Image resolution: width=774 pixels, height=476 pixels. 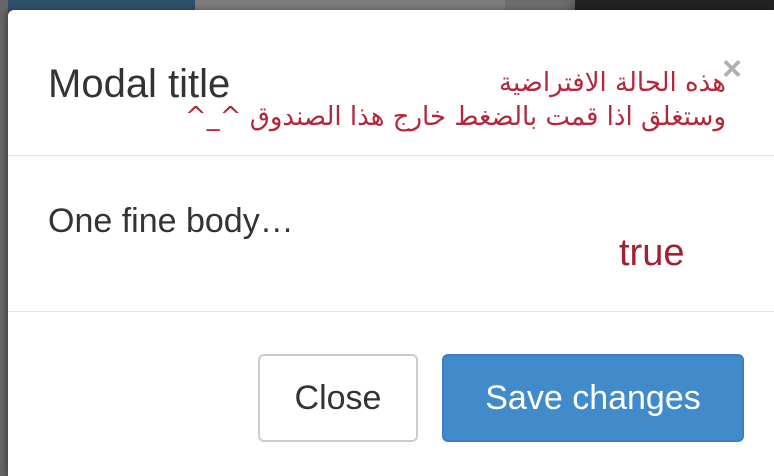 What do you see at coordinates (593, 398) in the screenshot?
I see `save-changes-button: Save changes` at bounding box center [593, 398].